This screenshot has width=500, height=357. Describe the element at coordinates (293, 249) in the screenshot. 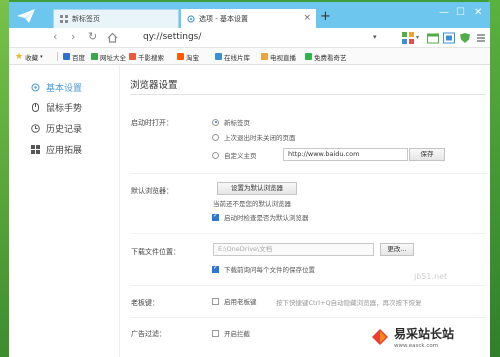

I see `download-path-input: E:\OneDrive\文档` at that location.